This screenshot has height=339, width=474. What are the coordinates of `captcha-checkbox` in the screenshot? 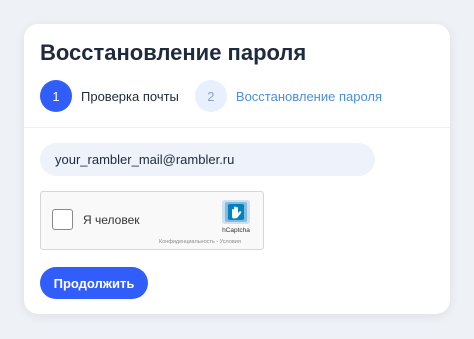 It's located at (62, 219).